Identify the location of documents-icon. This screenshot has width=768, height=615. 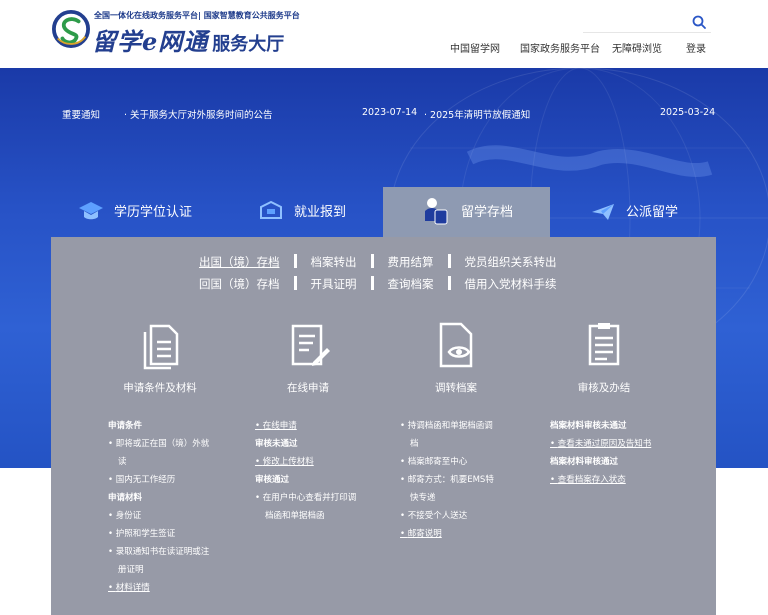
(161, 347).